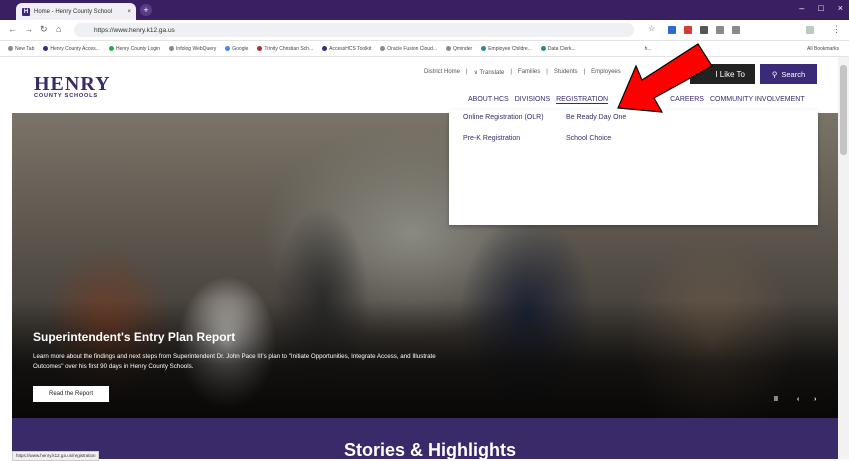  What do you see at coordinates (442, 72) in the screenshot?
I see `utility-nav-district-home: District Home` at bounding box center [442, 72].